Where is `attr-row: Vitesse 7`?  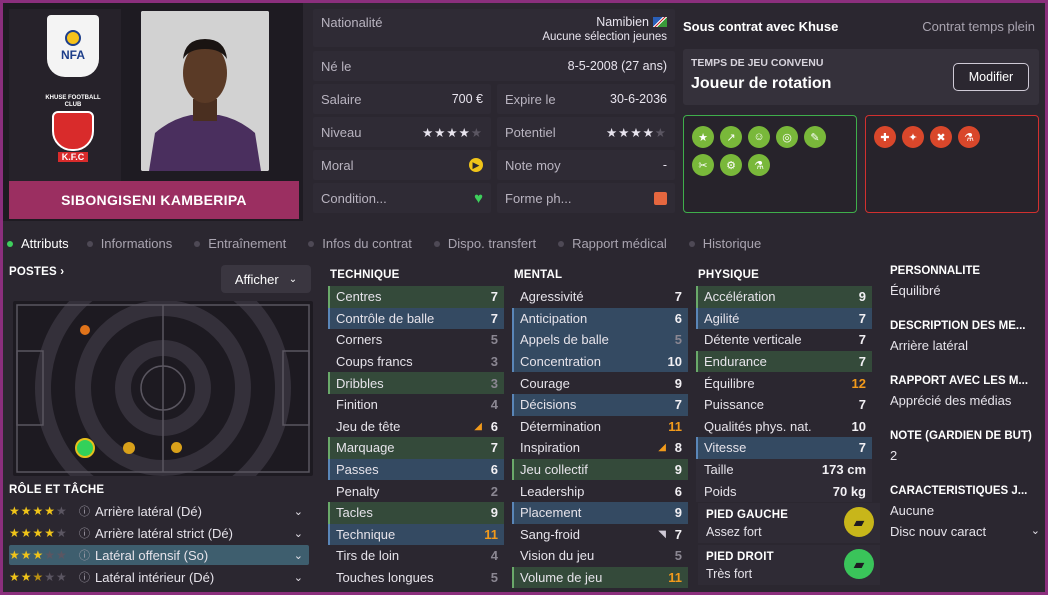
attr-row: Vitesse 7 is located at coordinates (784, 448).